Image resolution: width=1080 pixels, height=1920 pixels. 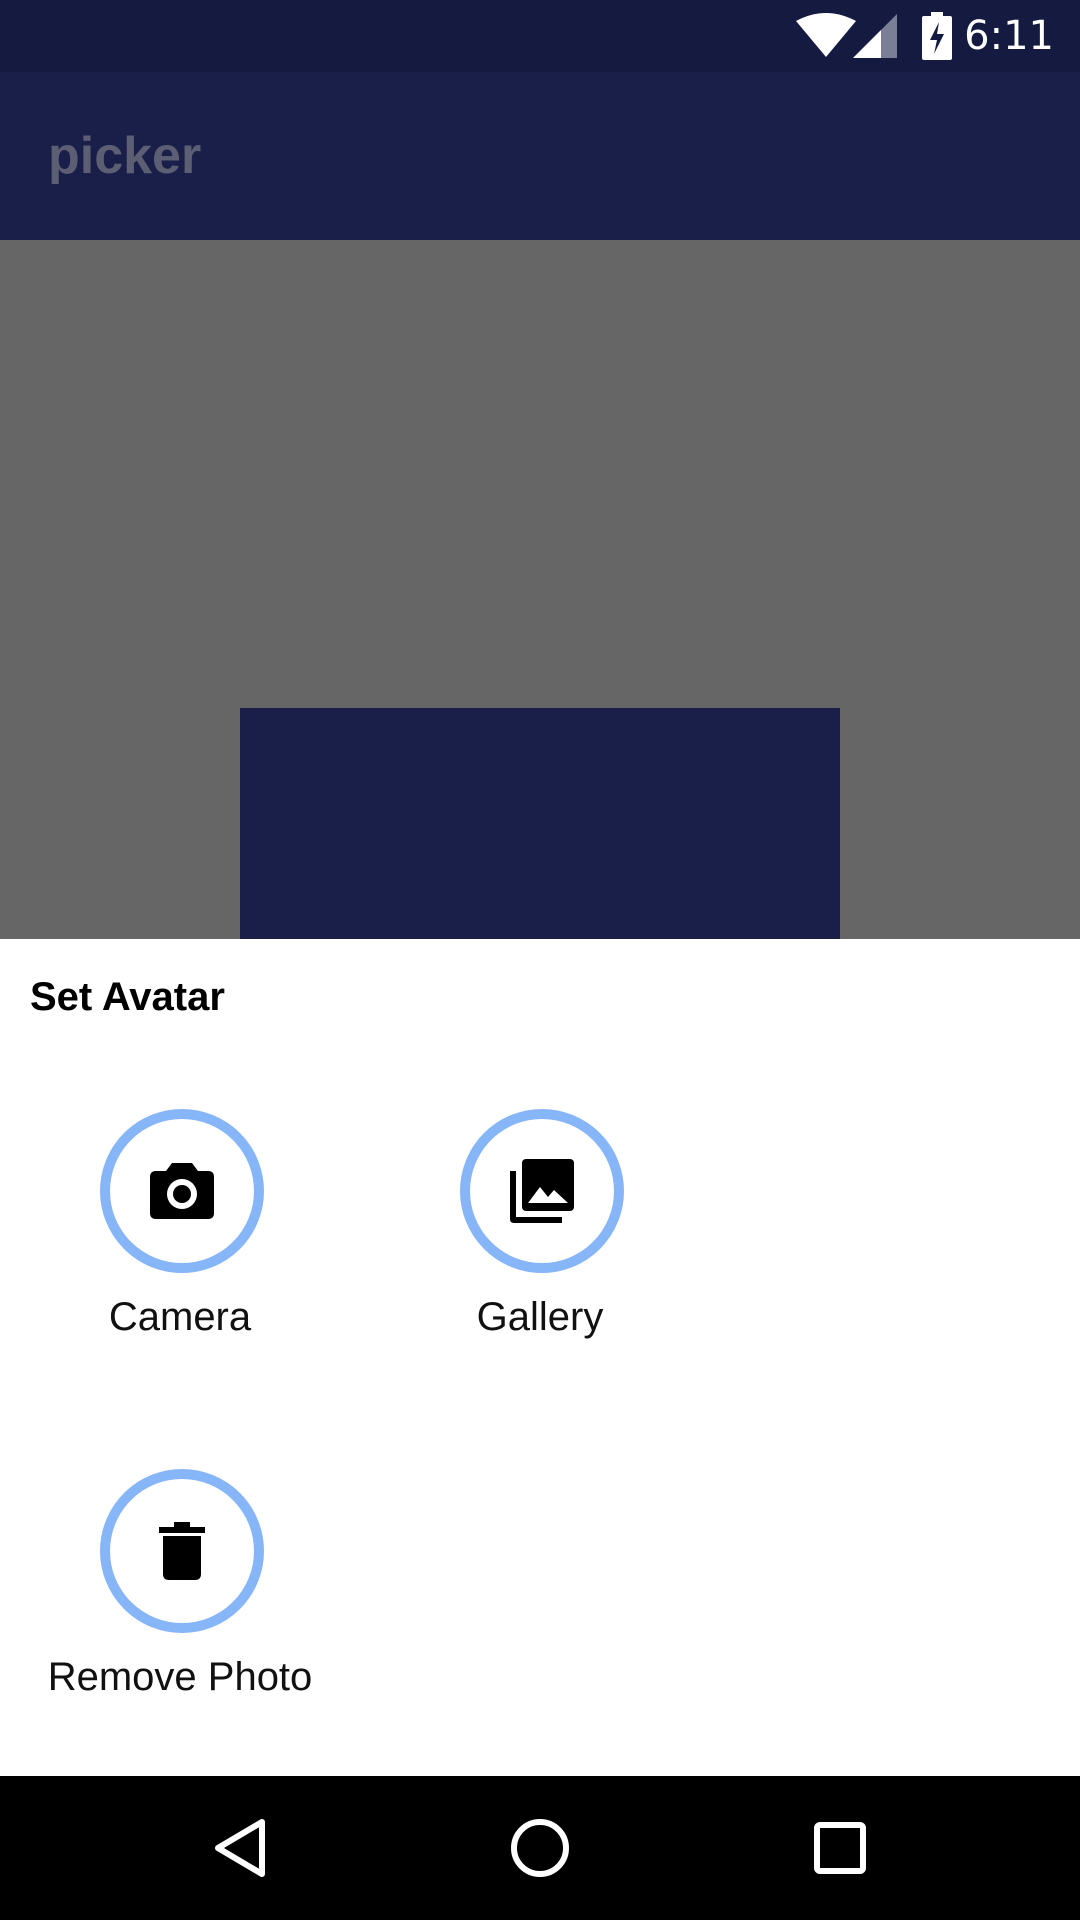 I want to click on home-button, so click(x=540, y=1848).